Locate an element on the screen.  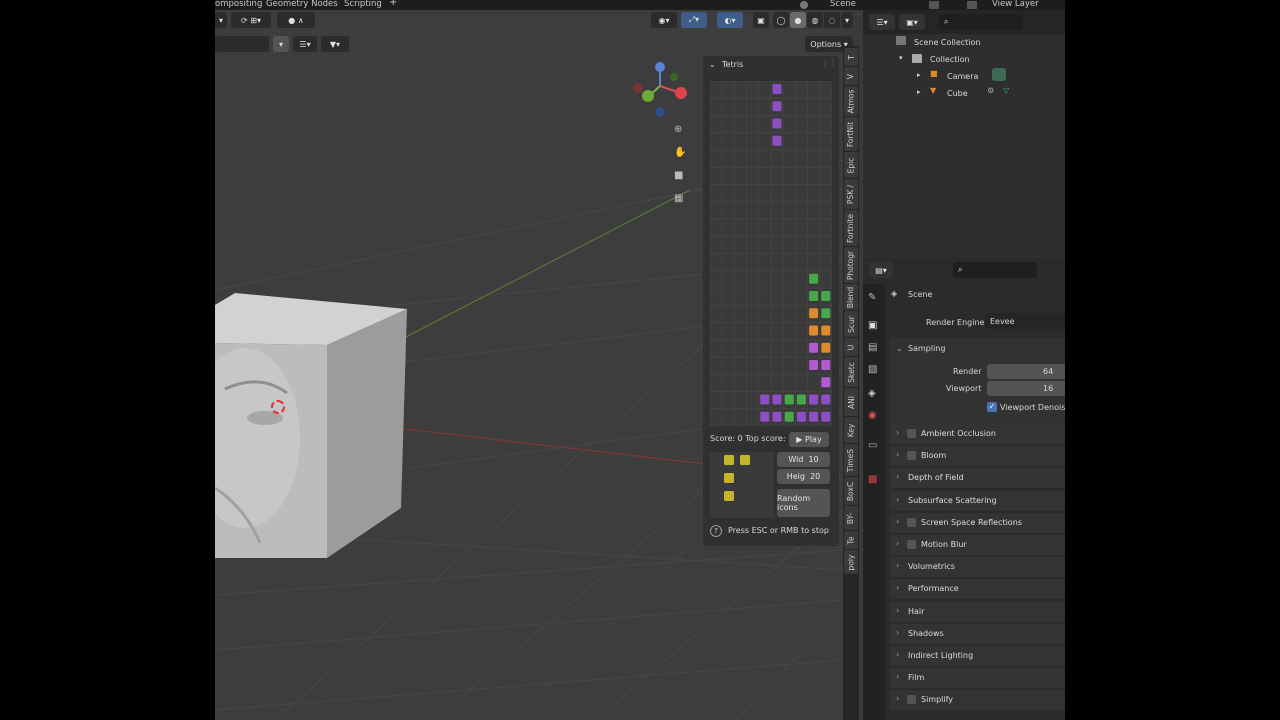
panel-header: › Shadows is located at coordinates (977, 633).